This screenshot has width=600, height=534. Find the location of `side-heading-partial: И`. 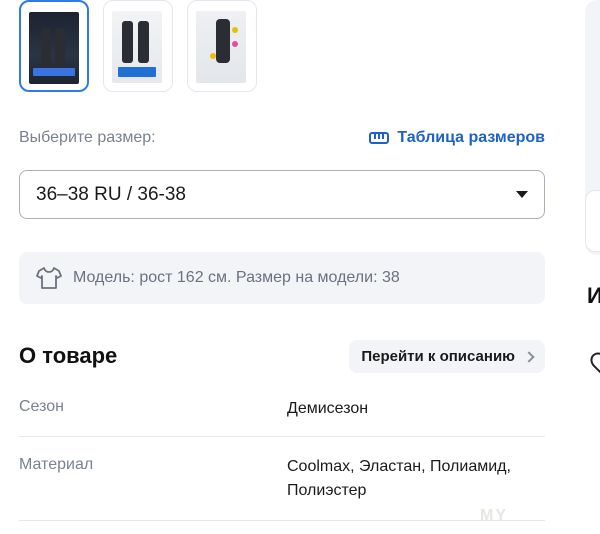

side-heading-partial: И is located at coordinates (593, 295).